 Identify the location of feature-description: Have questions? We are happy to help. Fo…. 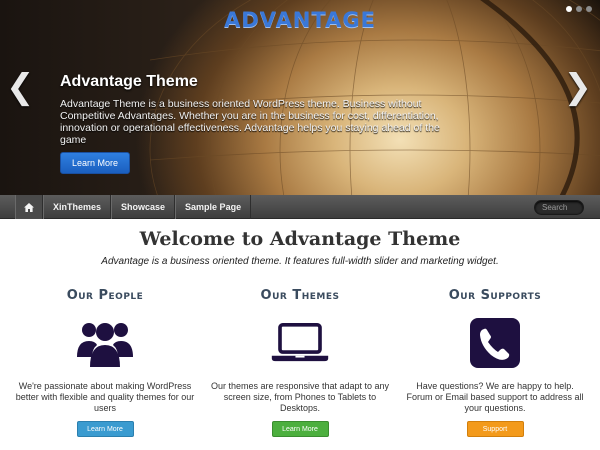
(495, 397).